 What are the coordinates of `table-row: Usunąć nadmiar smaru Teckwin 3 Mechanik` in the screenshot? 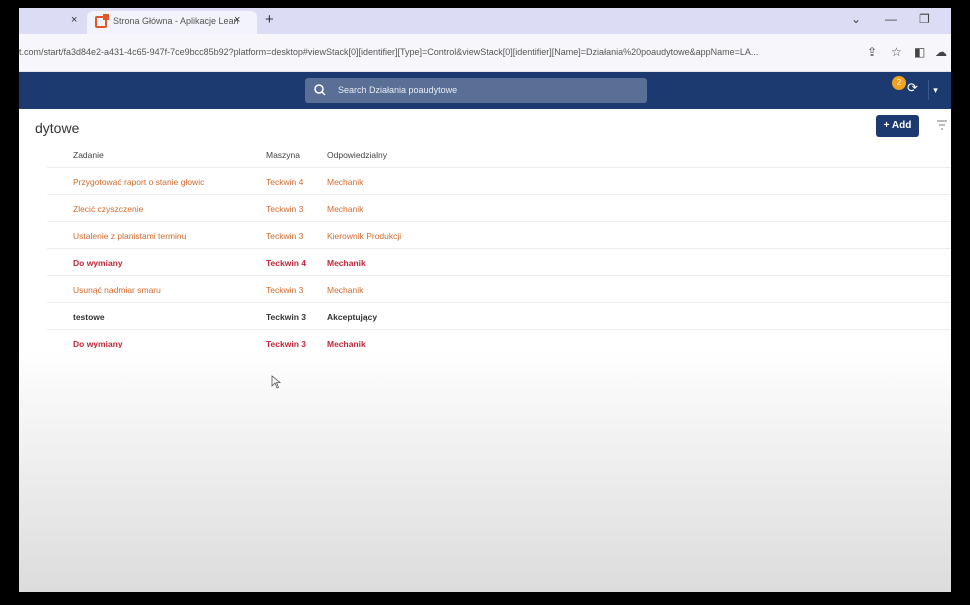 It's located at (499, 289).